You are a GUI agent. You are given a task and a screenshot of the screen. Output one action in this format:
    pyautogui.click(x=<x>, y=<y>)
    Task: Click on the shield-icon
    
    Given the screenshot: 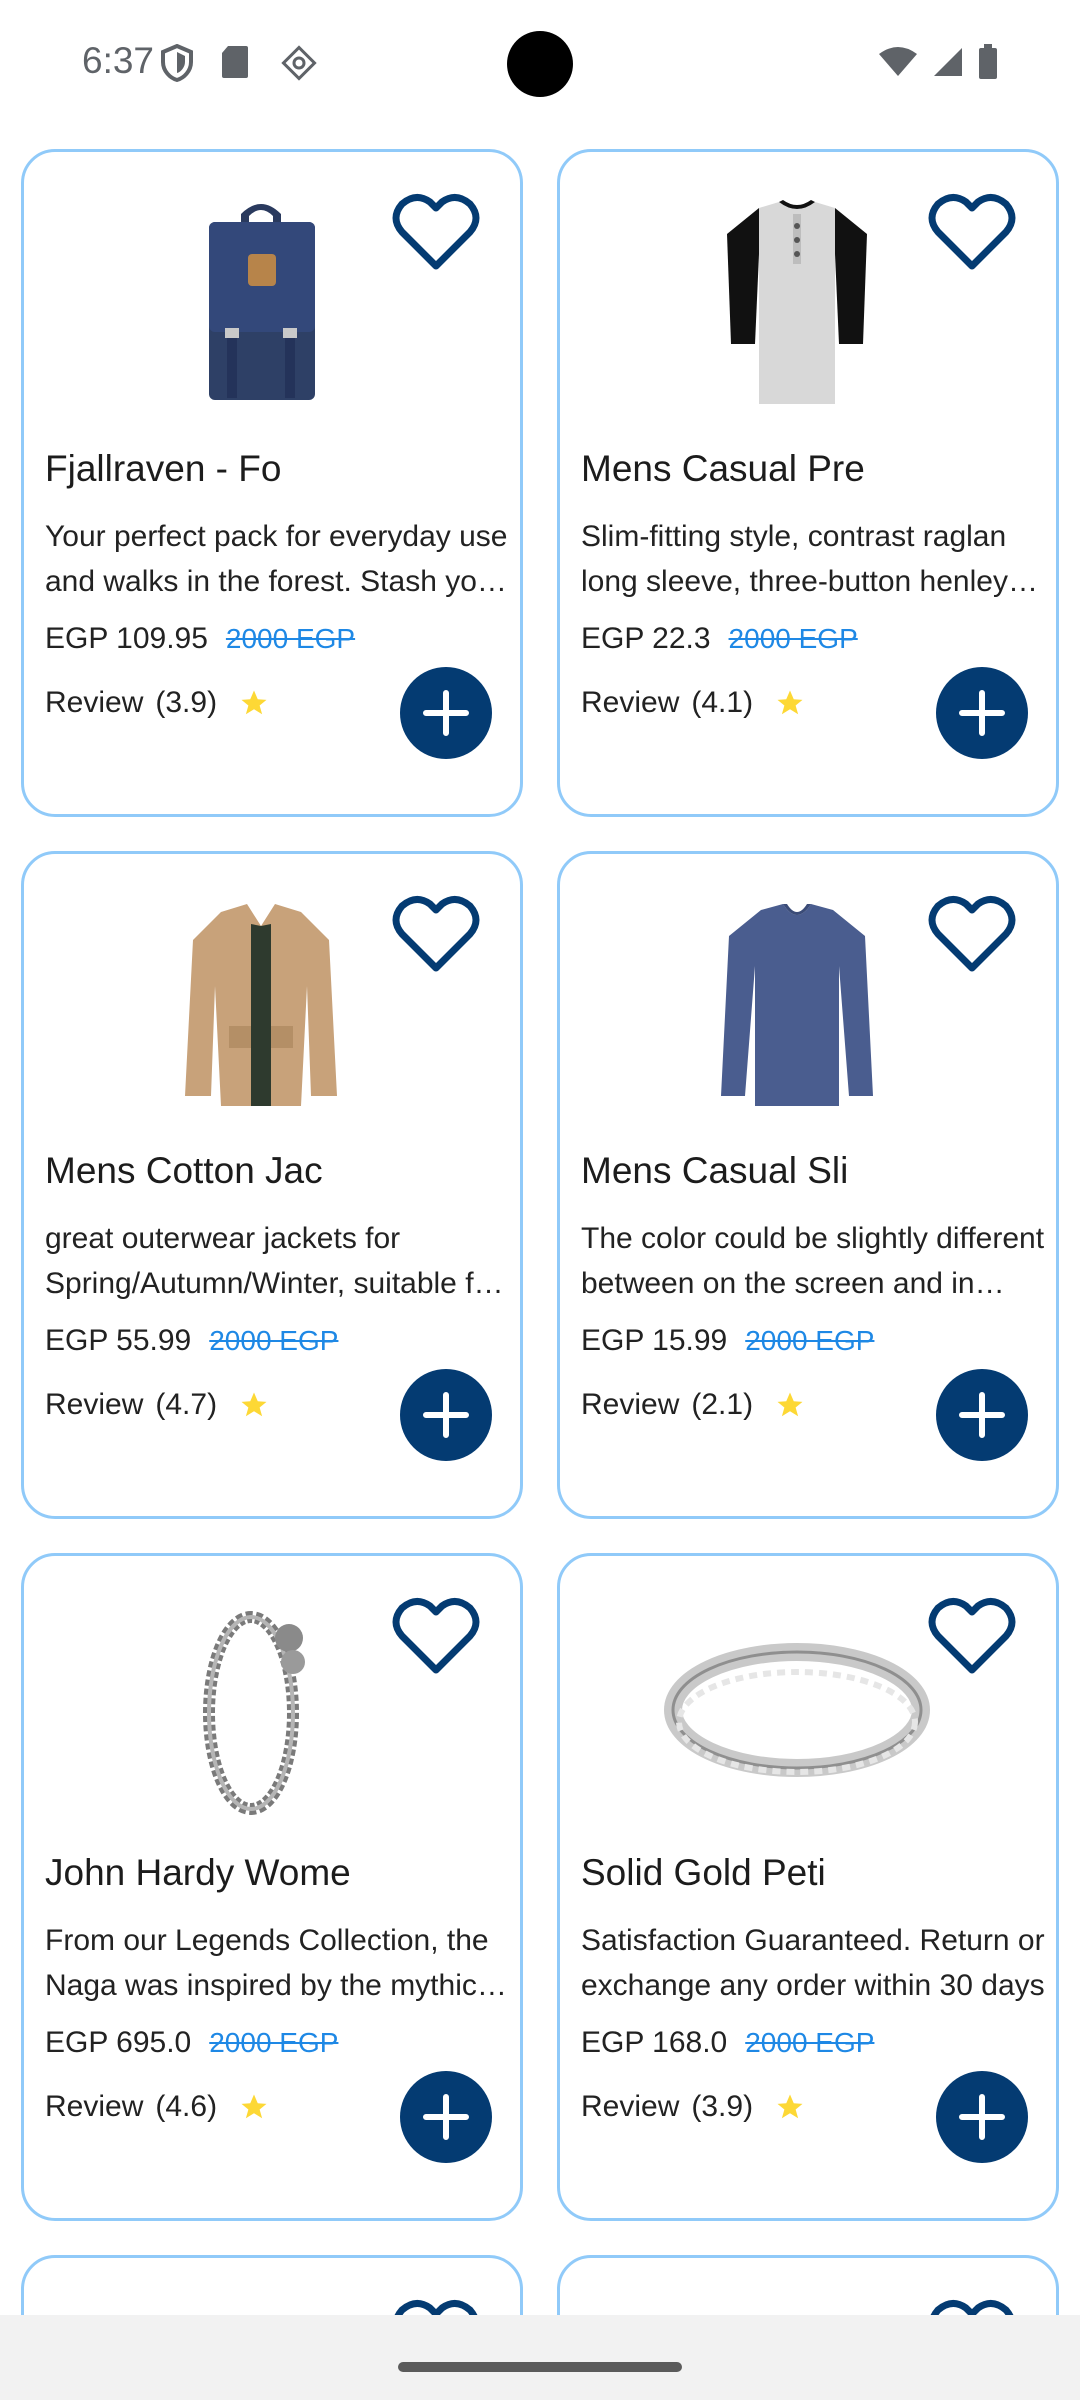 What is the action you would take?
    pyautogui.click(x=179, y=63)
    